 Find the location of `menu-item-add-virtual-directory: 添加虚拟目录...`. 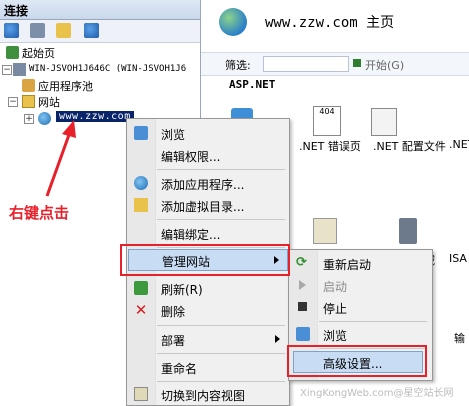

menu-item-add-virtual-directory: 添加虚拟目录... is located at coordinates (208, 205).